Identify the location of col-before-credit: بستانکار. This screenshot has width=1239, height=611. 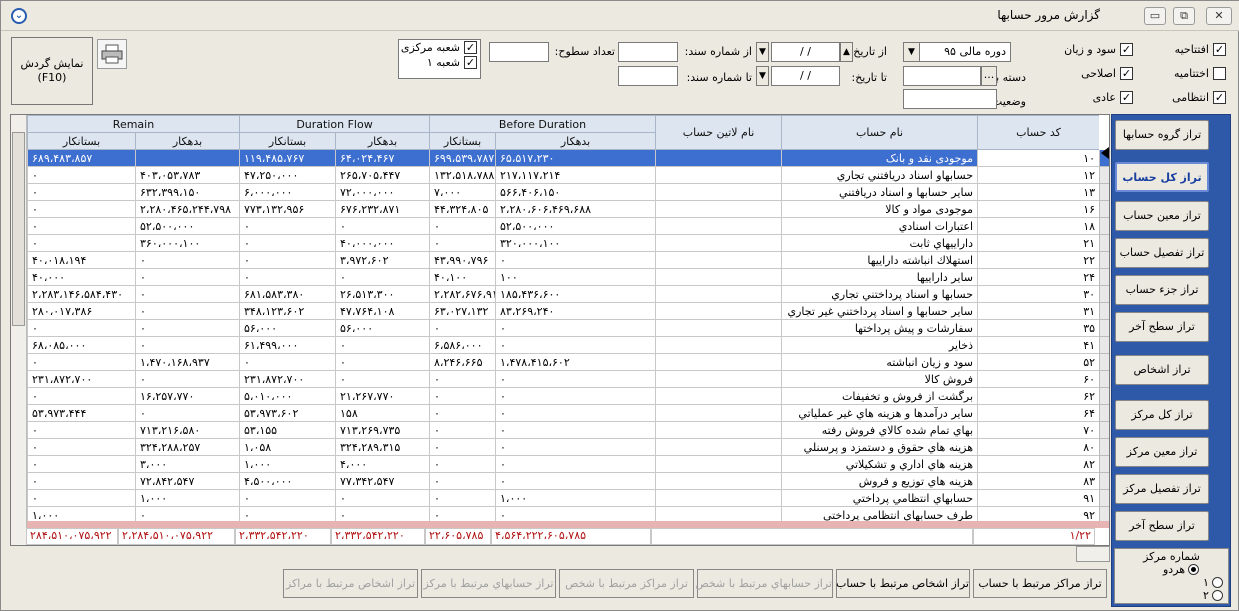
(463, 141).